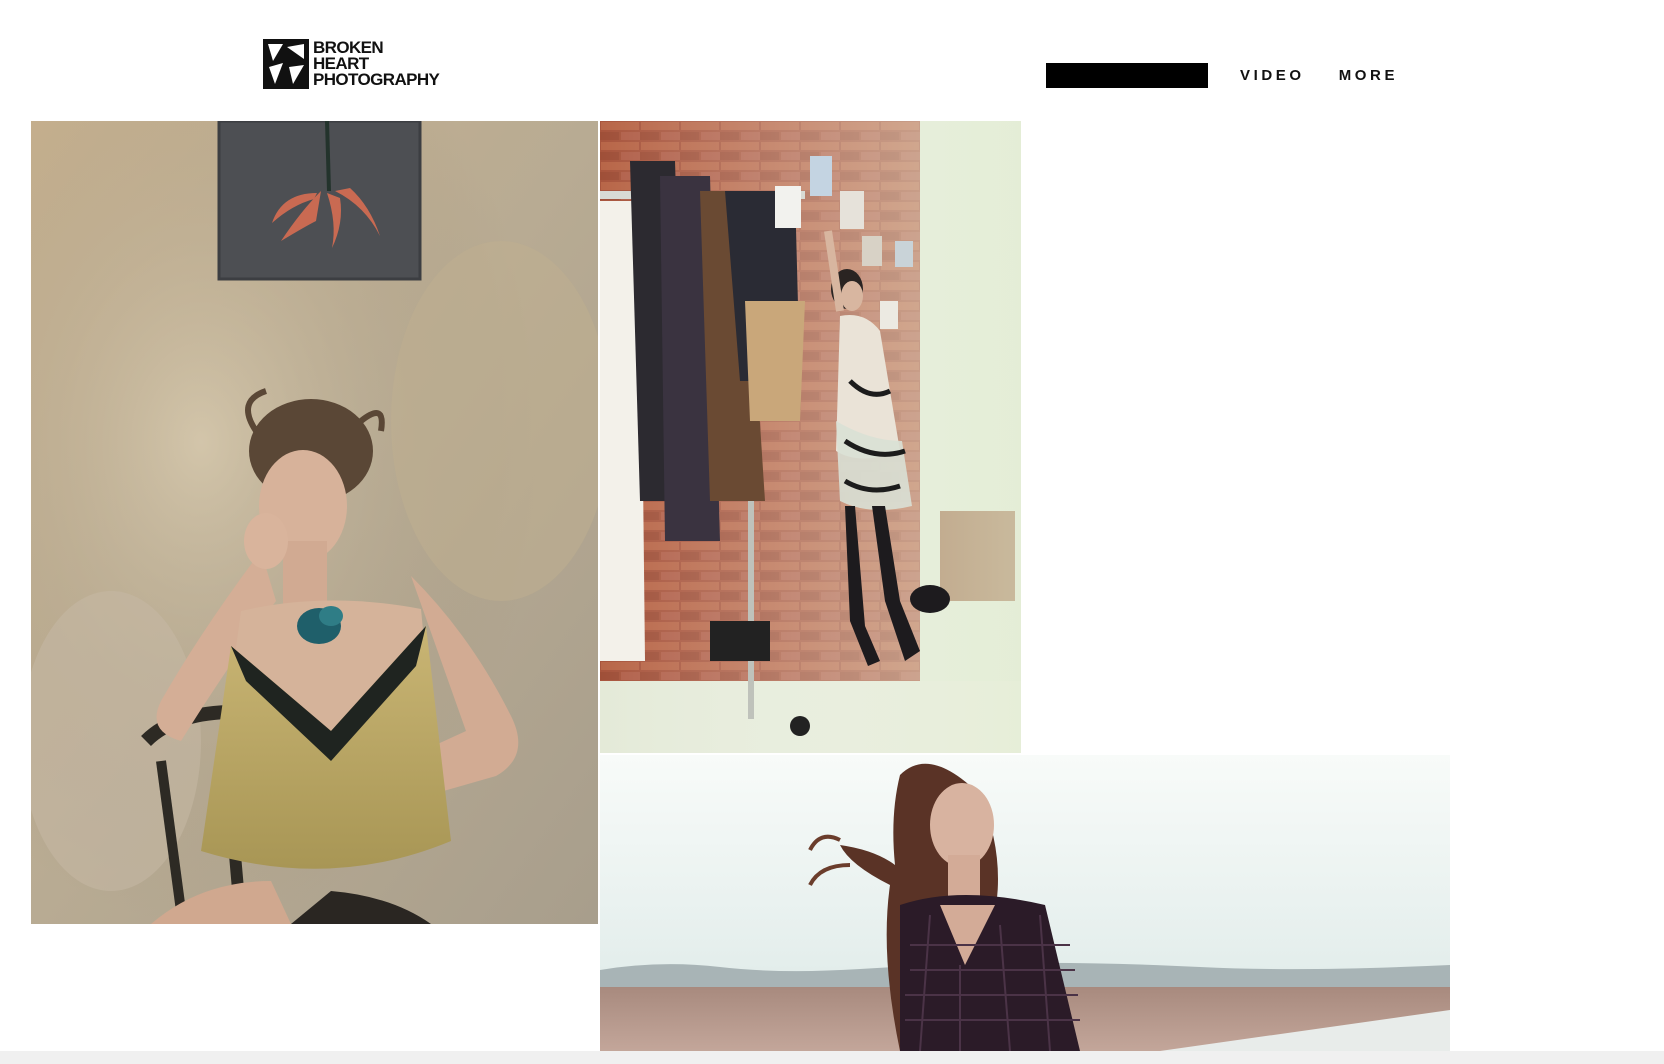 This screenshot has width=1664, height=1064. I want to click on photo-illustration, so click(1025, 903).